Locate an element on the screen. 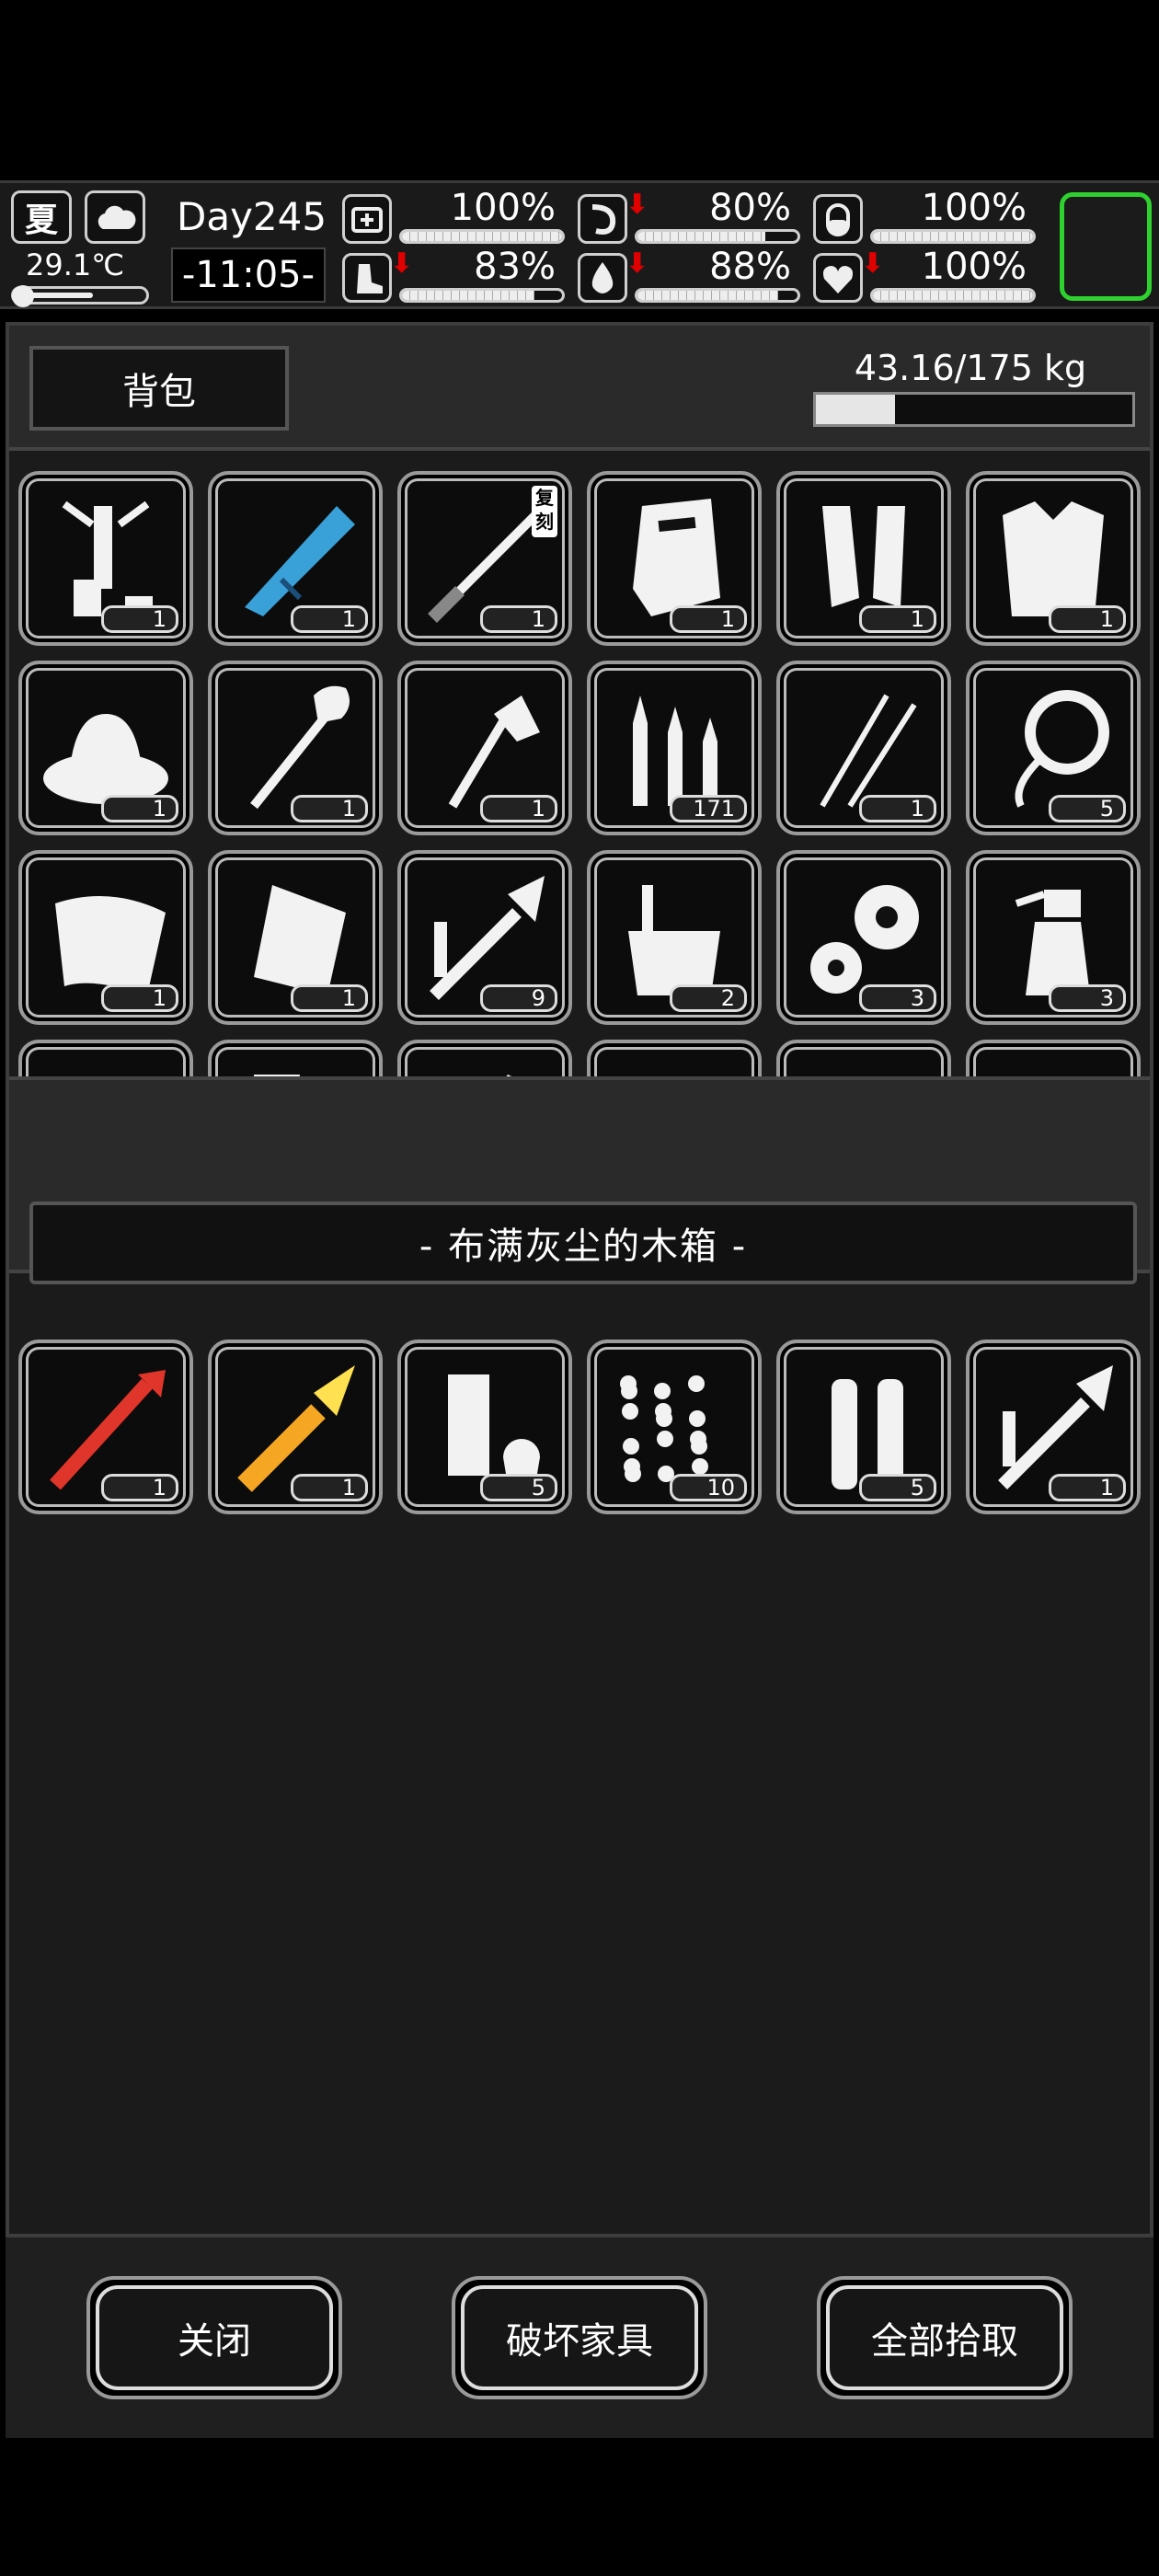 This screenshot has height=2576, width=1159. weight-text: 43.16/175 kg is located at coordinates (970, 368).